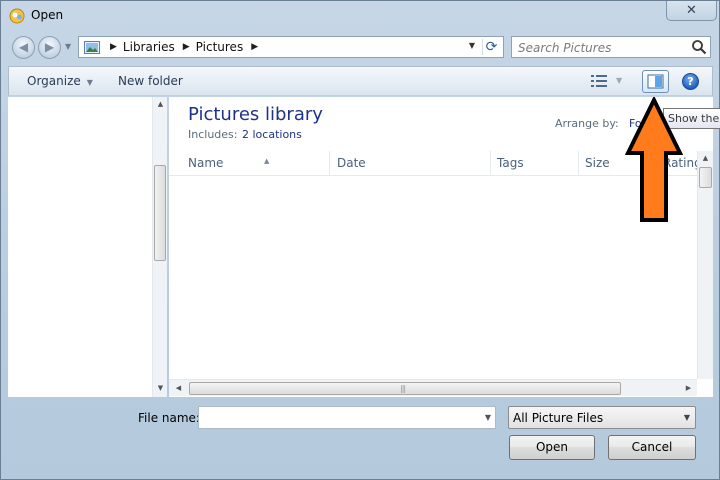 This screenshot has width=720, height=480. I want to click on file-list-vertical-scrollbar: ▲, so click(705, 265).